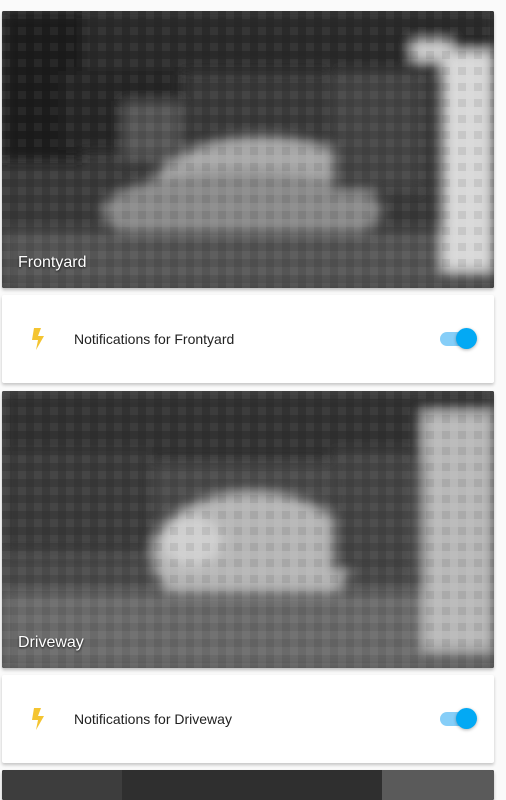 Image resolution: width=506 pixels, height=800 pixels. I want to click on camera-card-partial, so click(248, 785).